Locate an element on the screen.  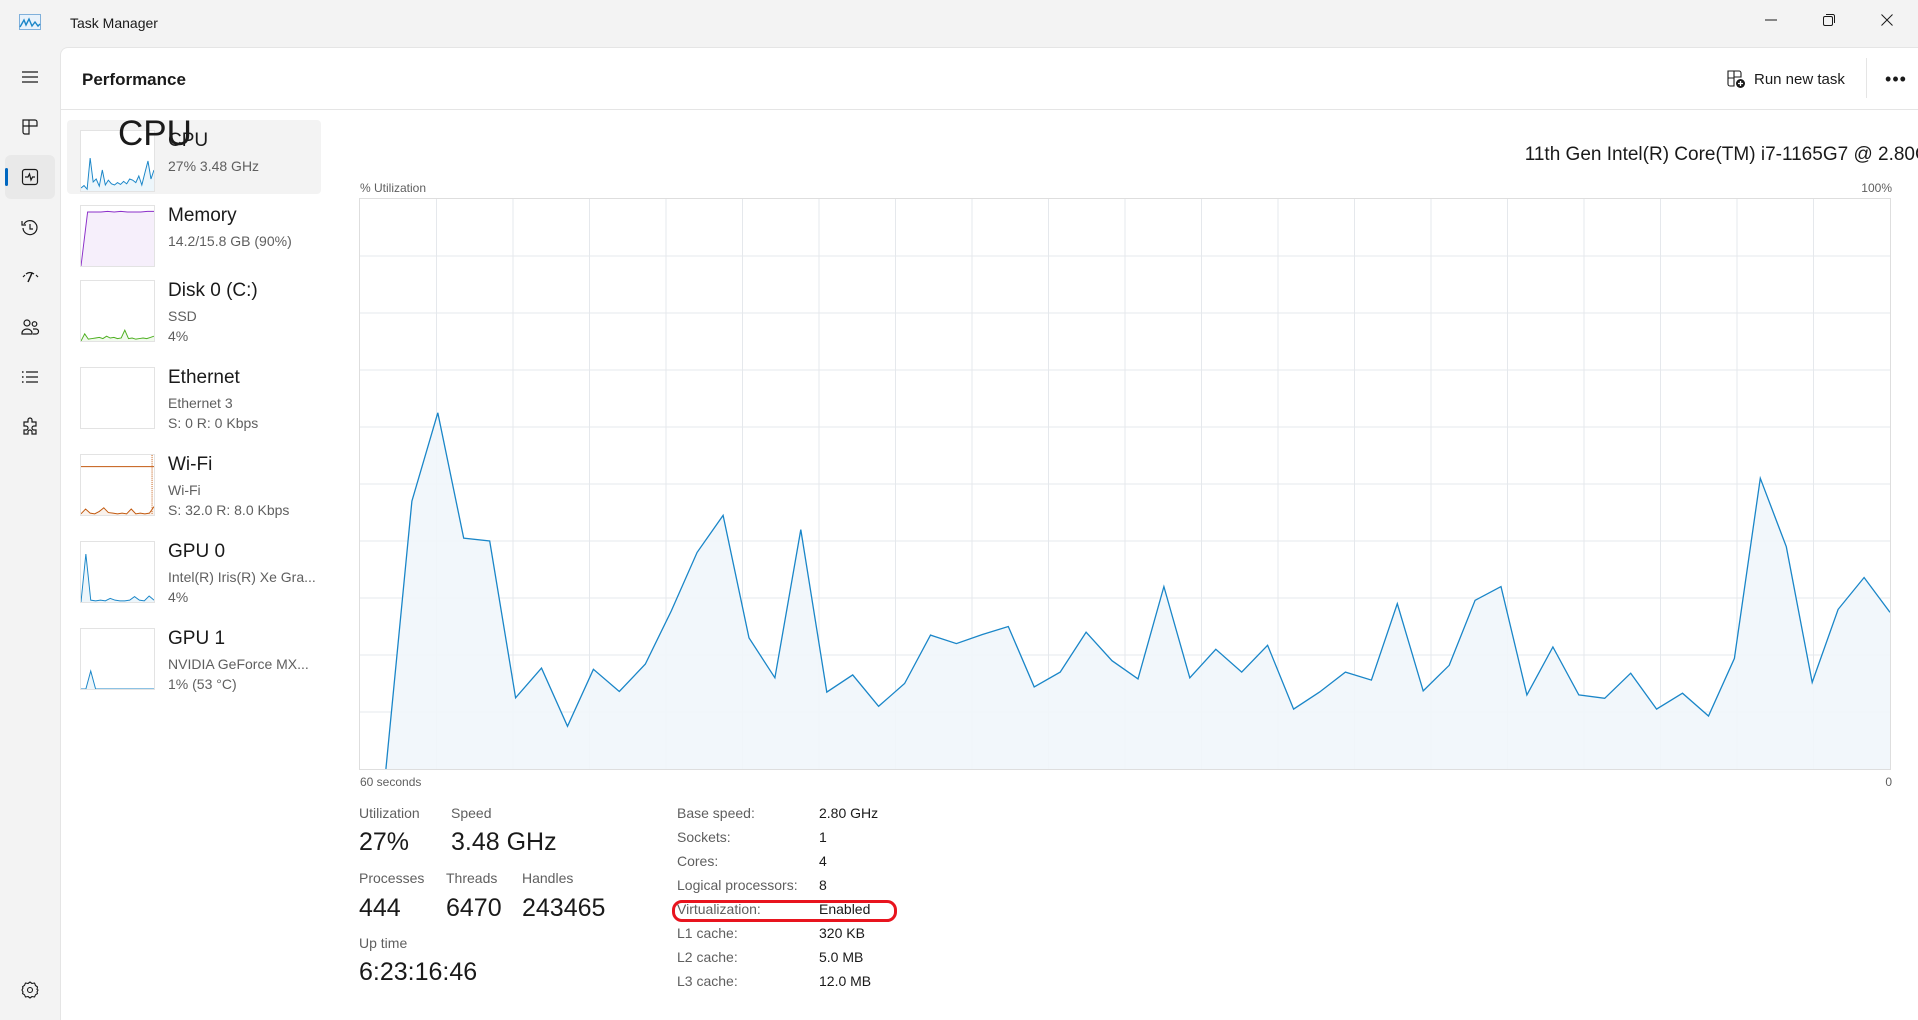
memory-thumbnail-graph is located at coordinates (117, 236).